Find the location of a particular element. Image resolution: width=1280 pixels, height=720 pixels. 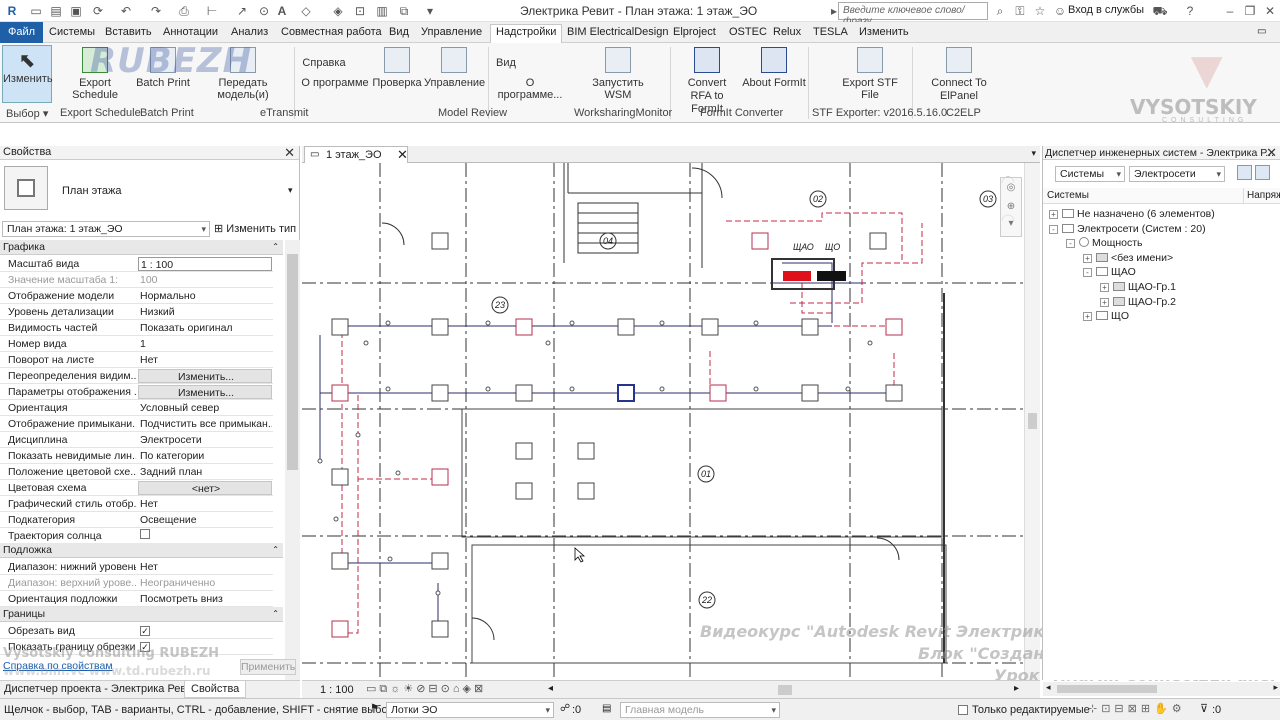

close-window-icon: ✕ is located at coordinates (1270, 11).